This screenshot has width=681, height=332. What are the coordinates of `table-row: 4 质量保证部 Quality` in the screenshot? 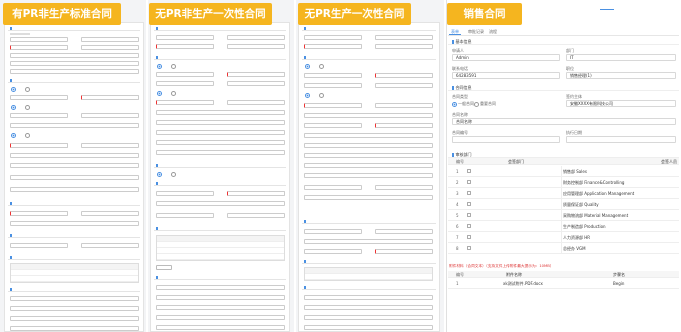 It's located at (563, 204).